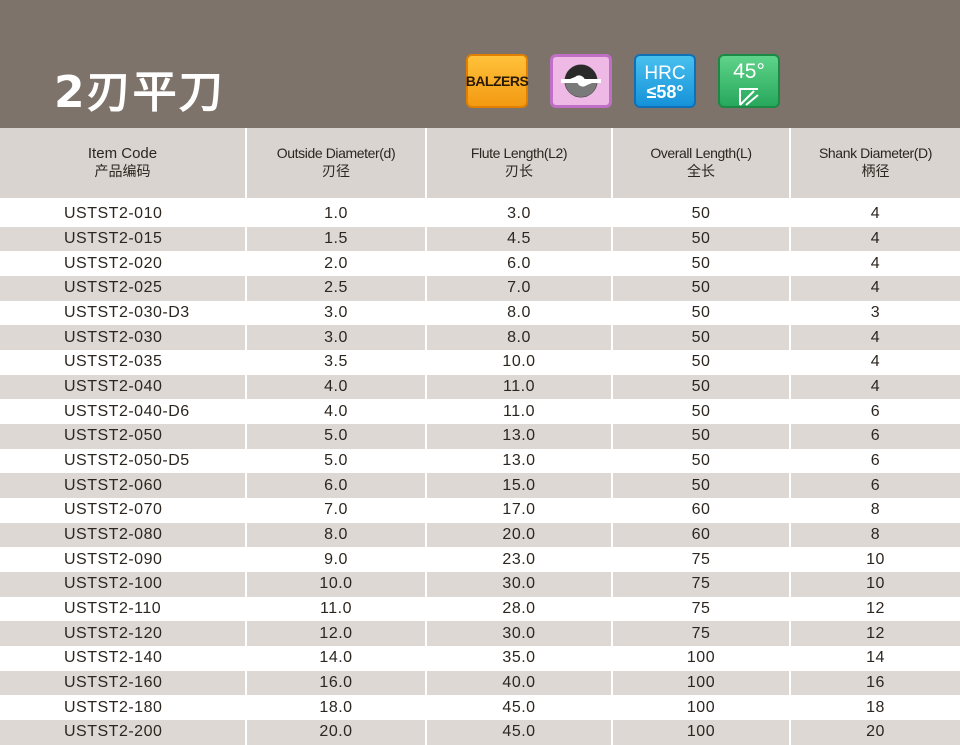  What do you see at coordinates (123, 387) in the screenshot?
I see `item-code-cell: USTST2-040` at bounding box center [123, 387].